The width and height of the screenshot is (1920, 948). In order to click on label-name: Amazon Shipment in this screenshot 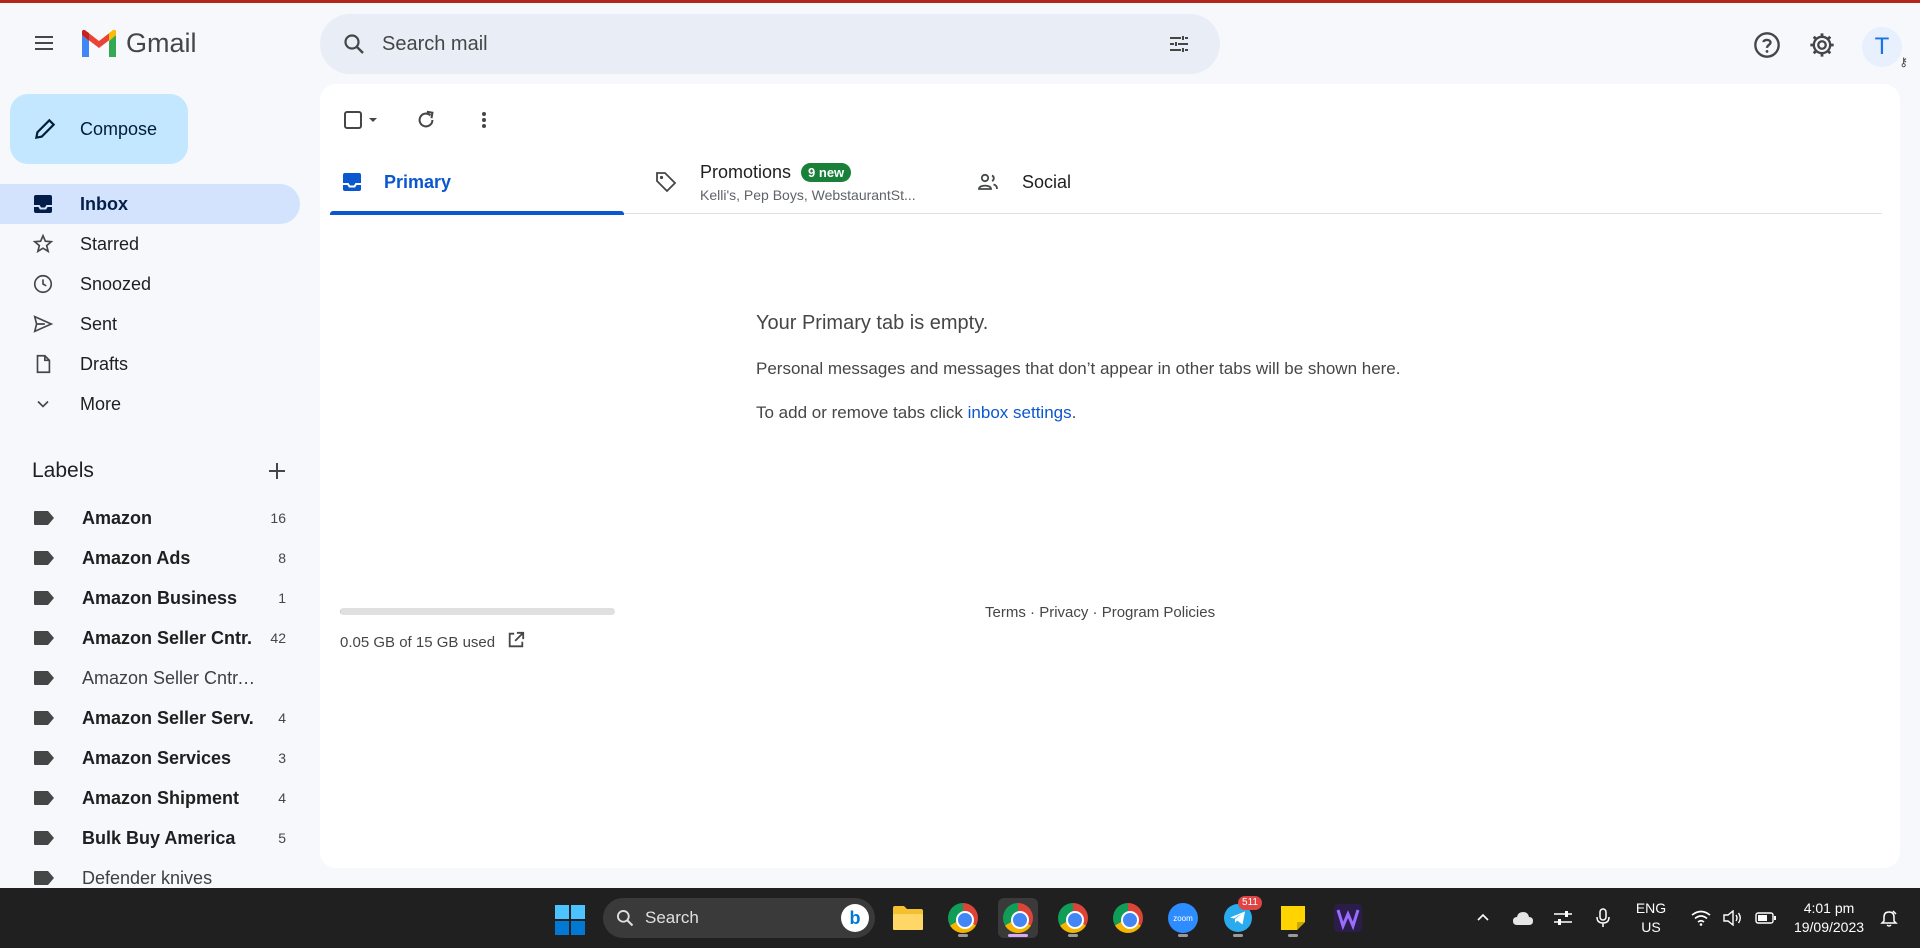, I will do `click(161, 797)`.